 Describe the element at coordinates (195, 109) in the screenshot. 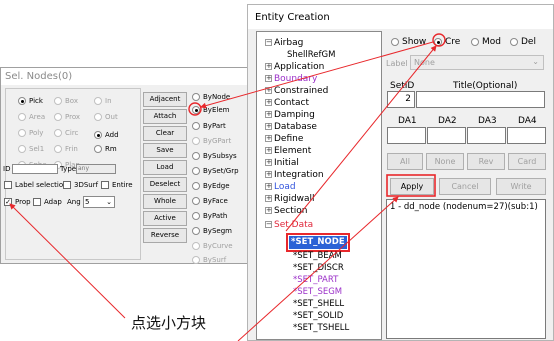

I see `highlight-byelem-circle` at that location.